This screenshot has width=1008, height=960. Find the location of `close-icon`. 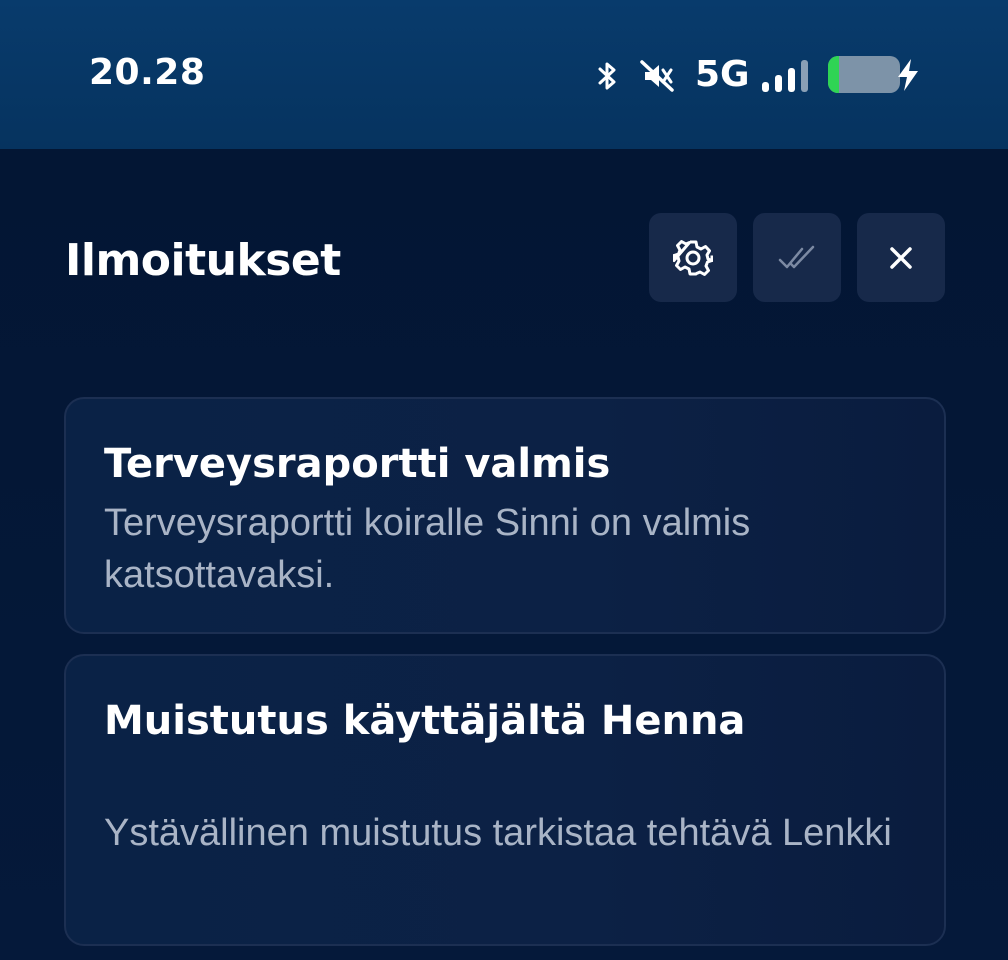

close-icon is located at coordinates (901, 257).